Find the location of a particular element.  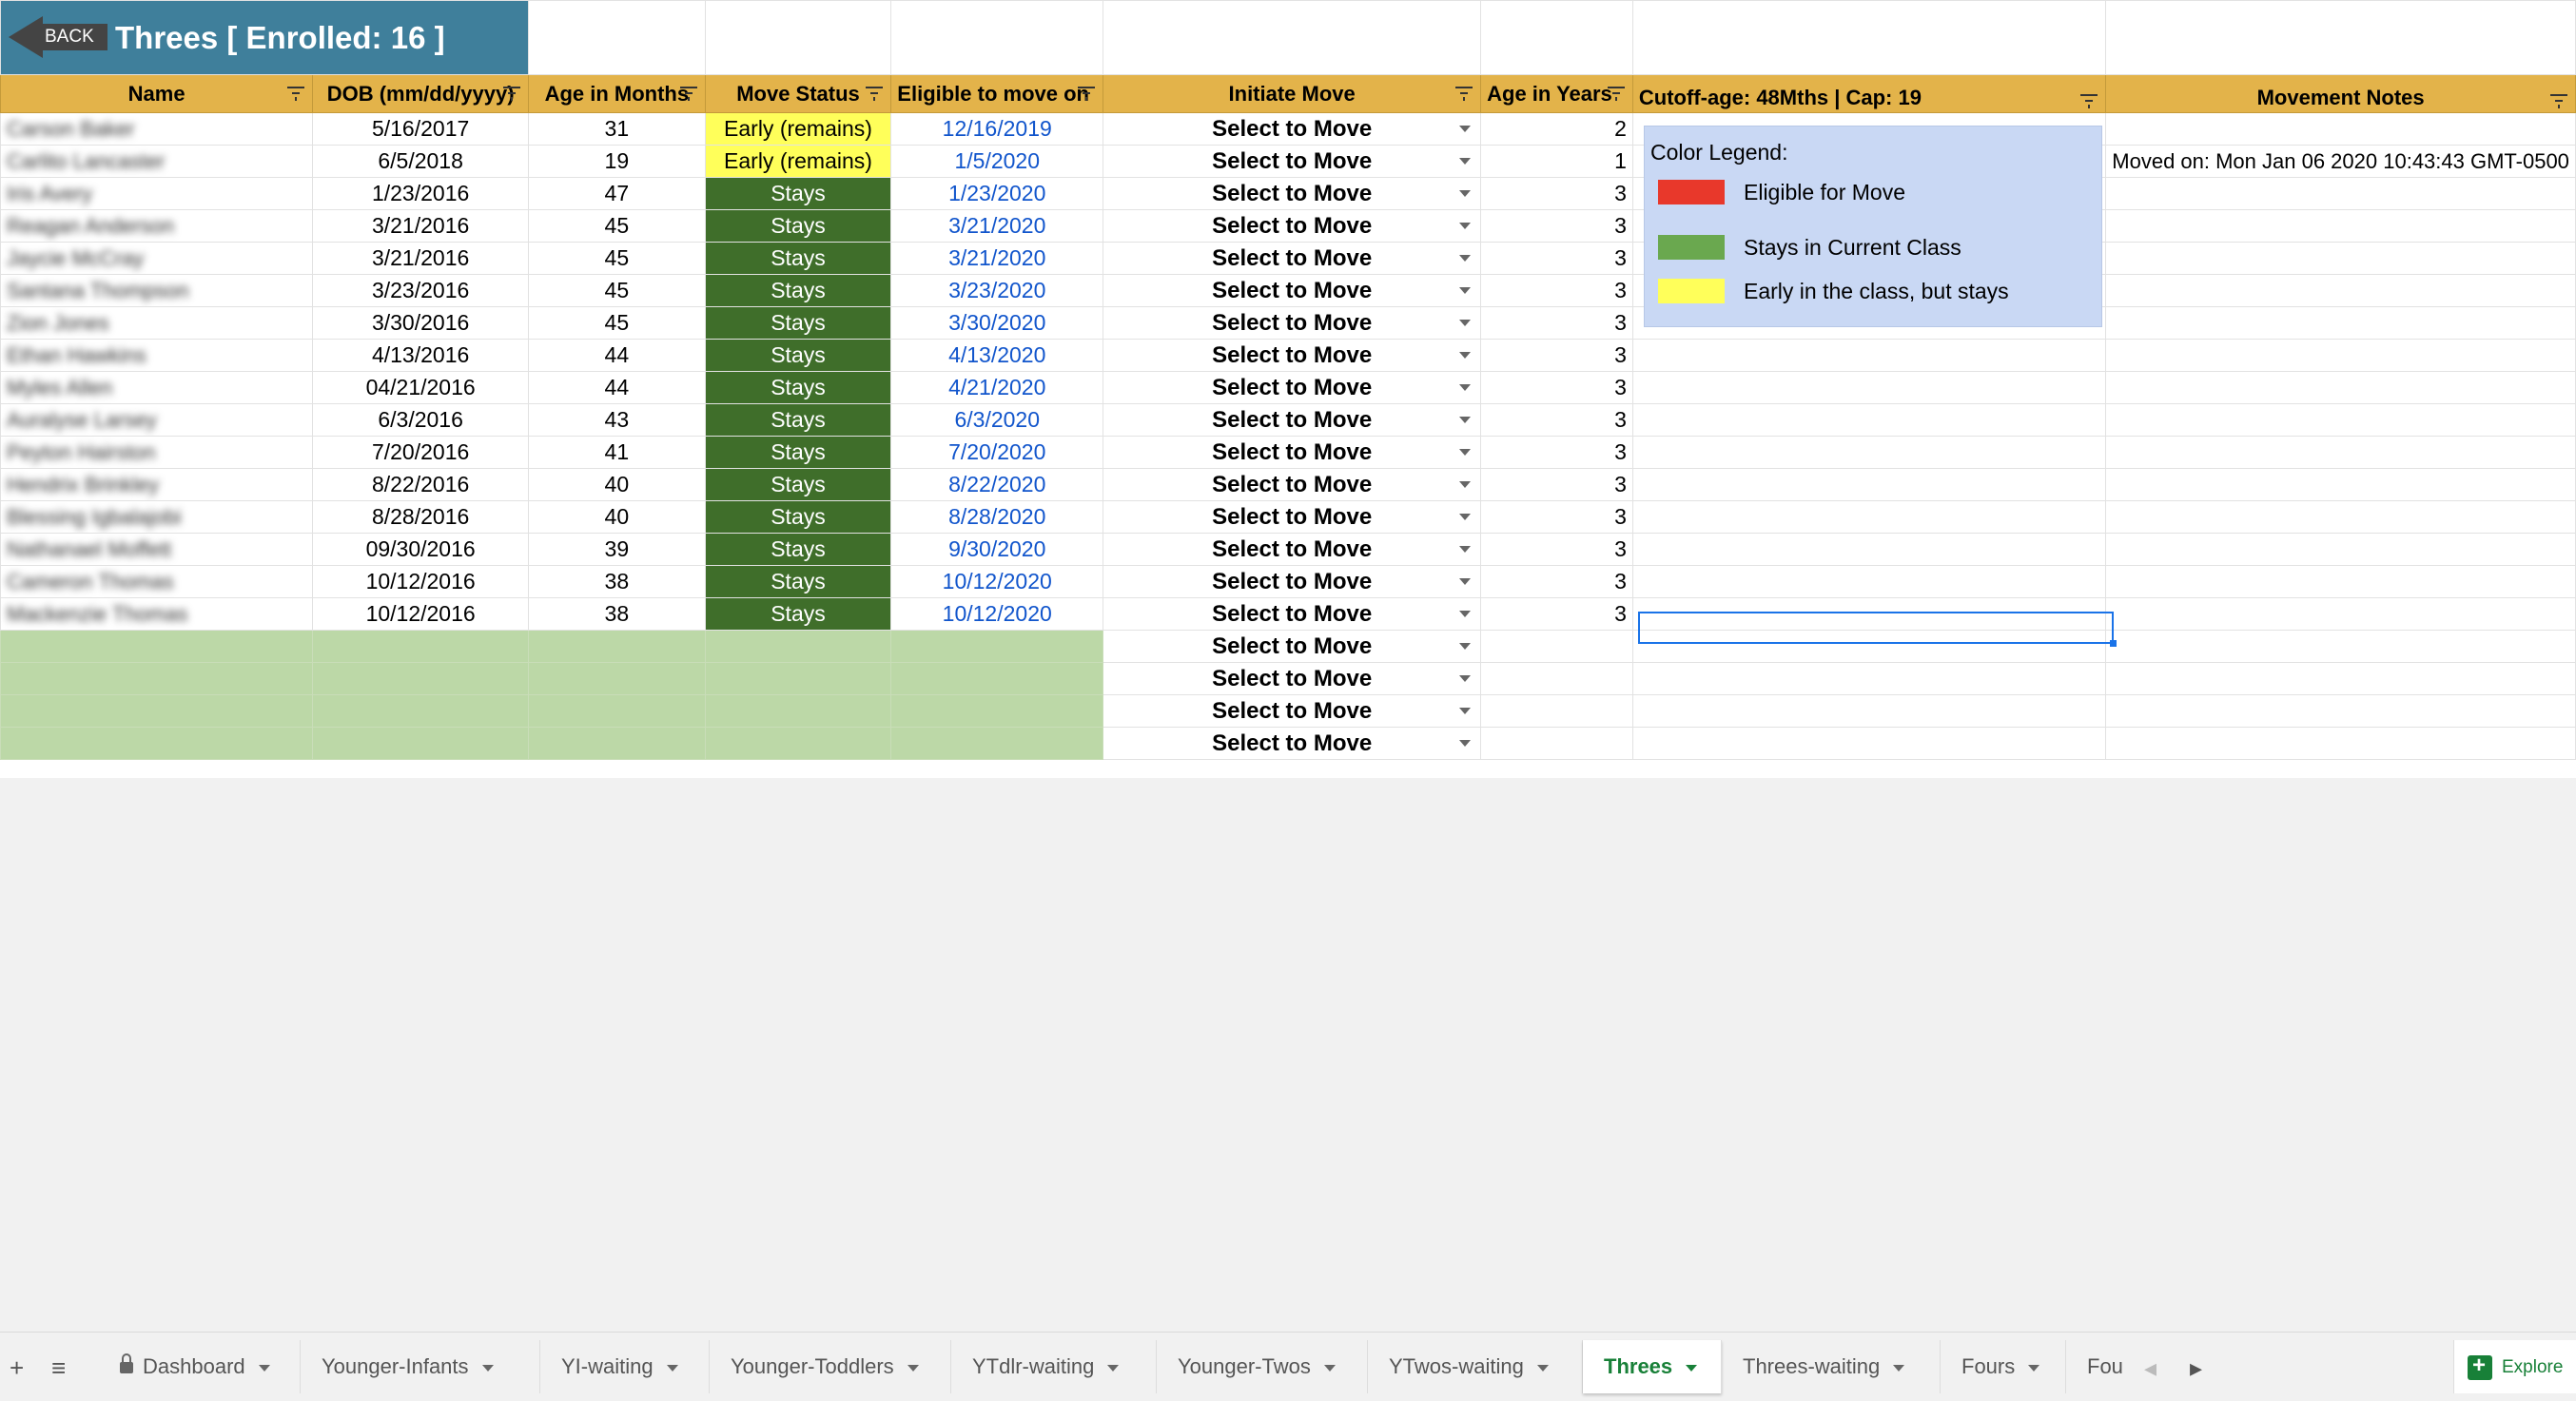

col-header-notes: Movement Notes is located at coordinates (2340, 93).